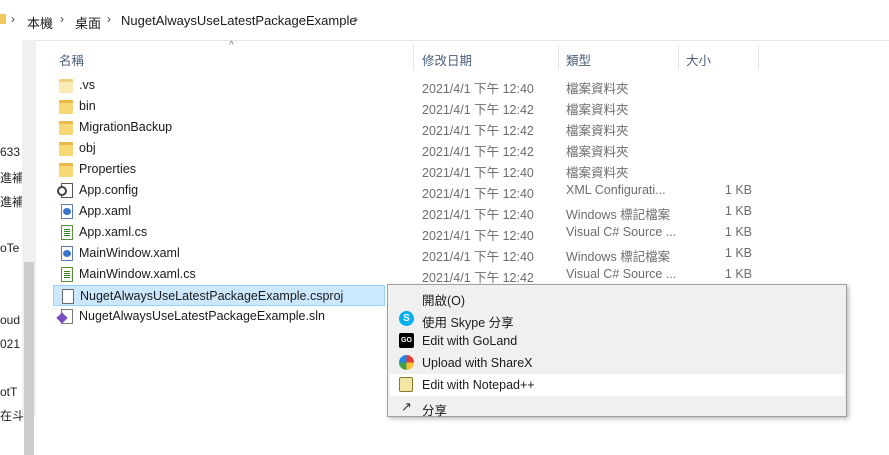 The height and width of the screenshot is (455, 889). What do you see at coordinates (617, 319) in the screenshot?
I see `menu-item-skype-share: S 使用 Skype 分享` at bounding box center [617, 319].